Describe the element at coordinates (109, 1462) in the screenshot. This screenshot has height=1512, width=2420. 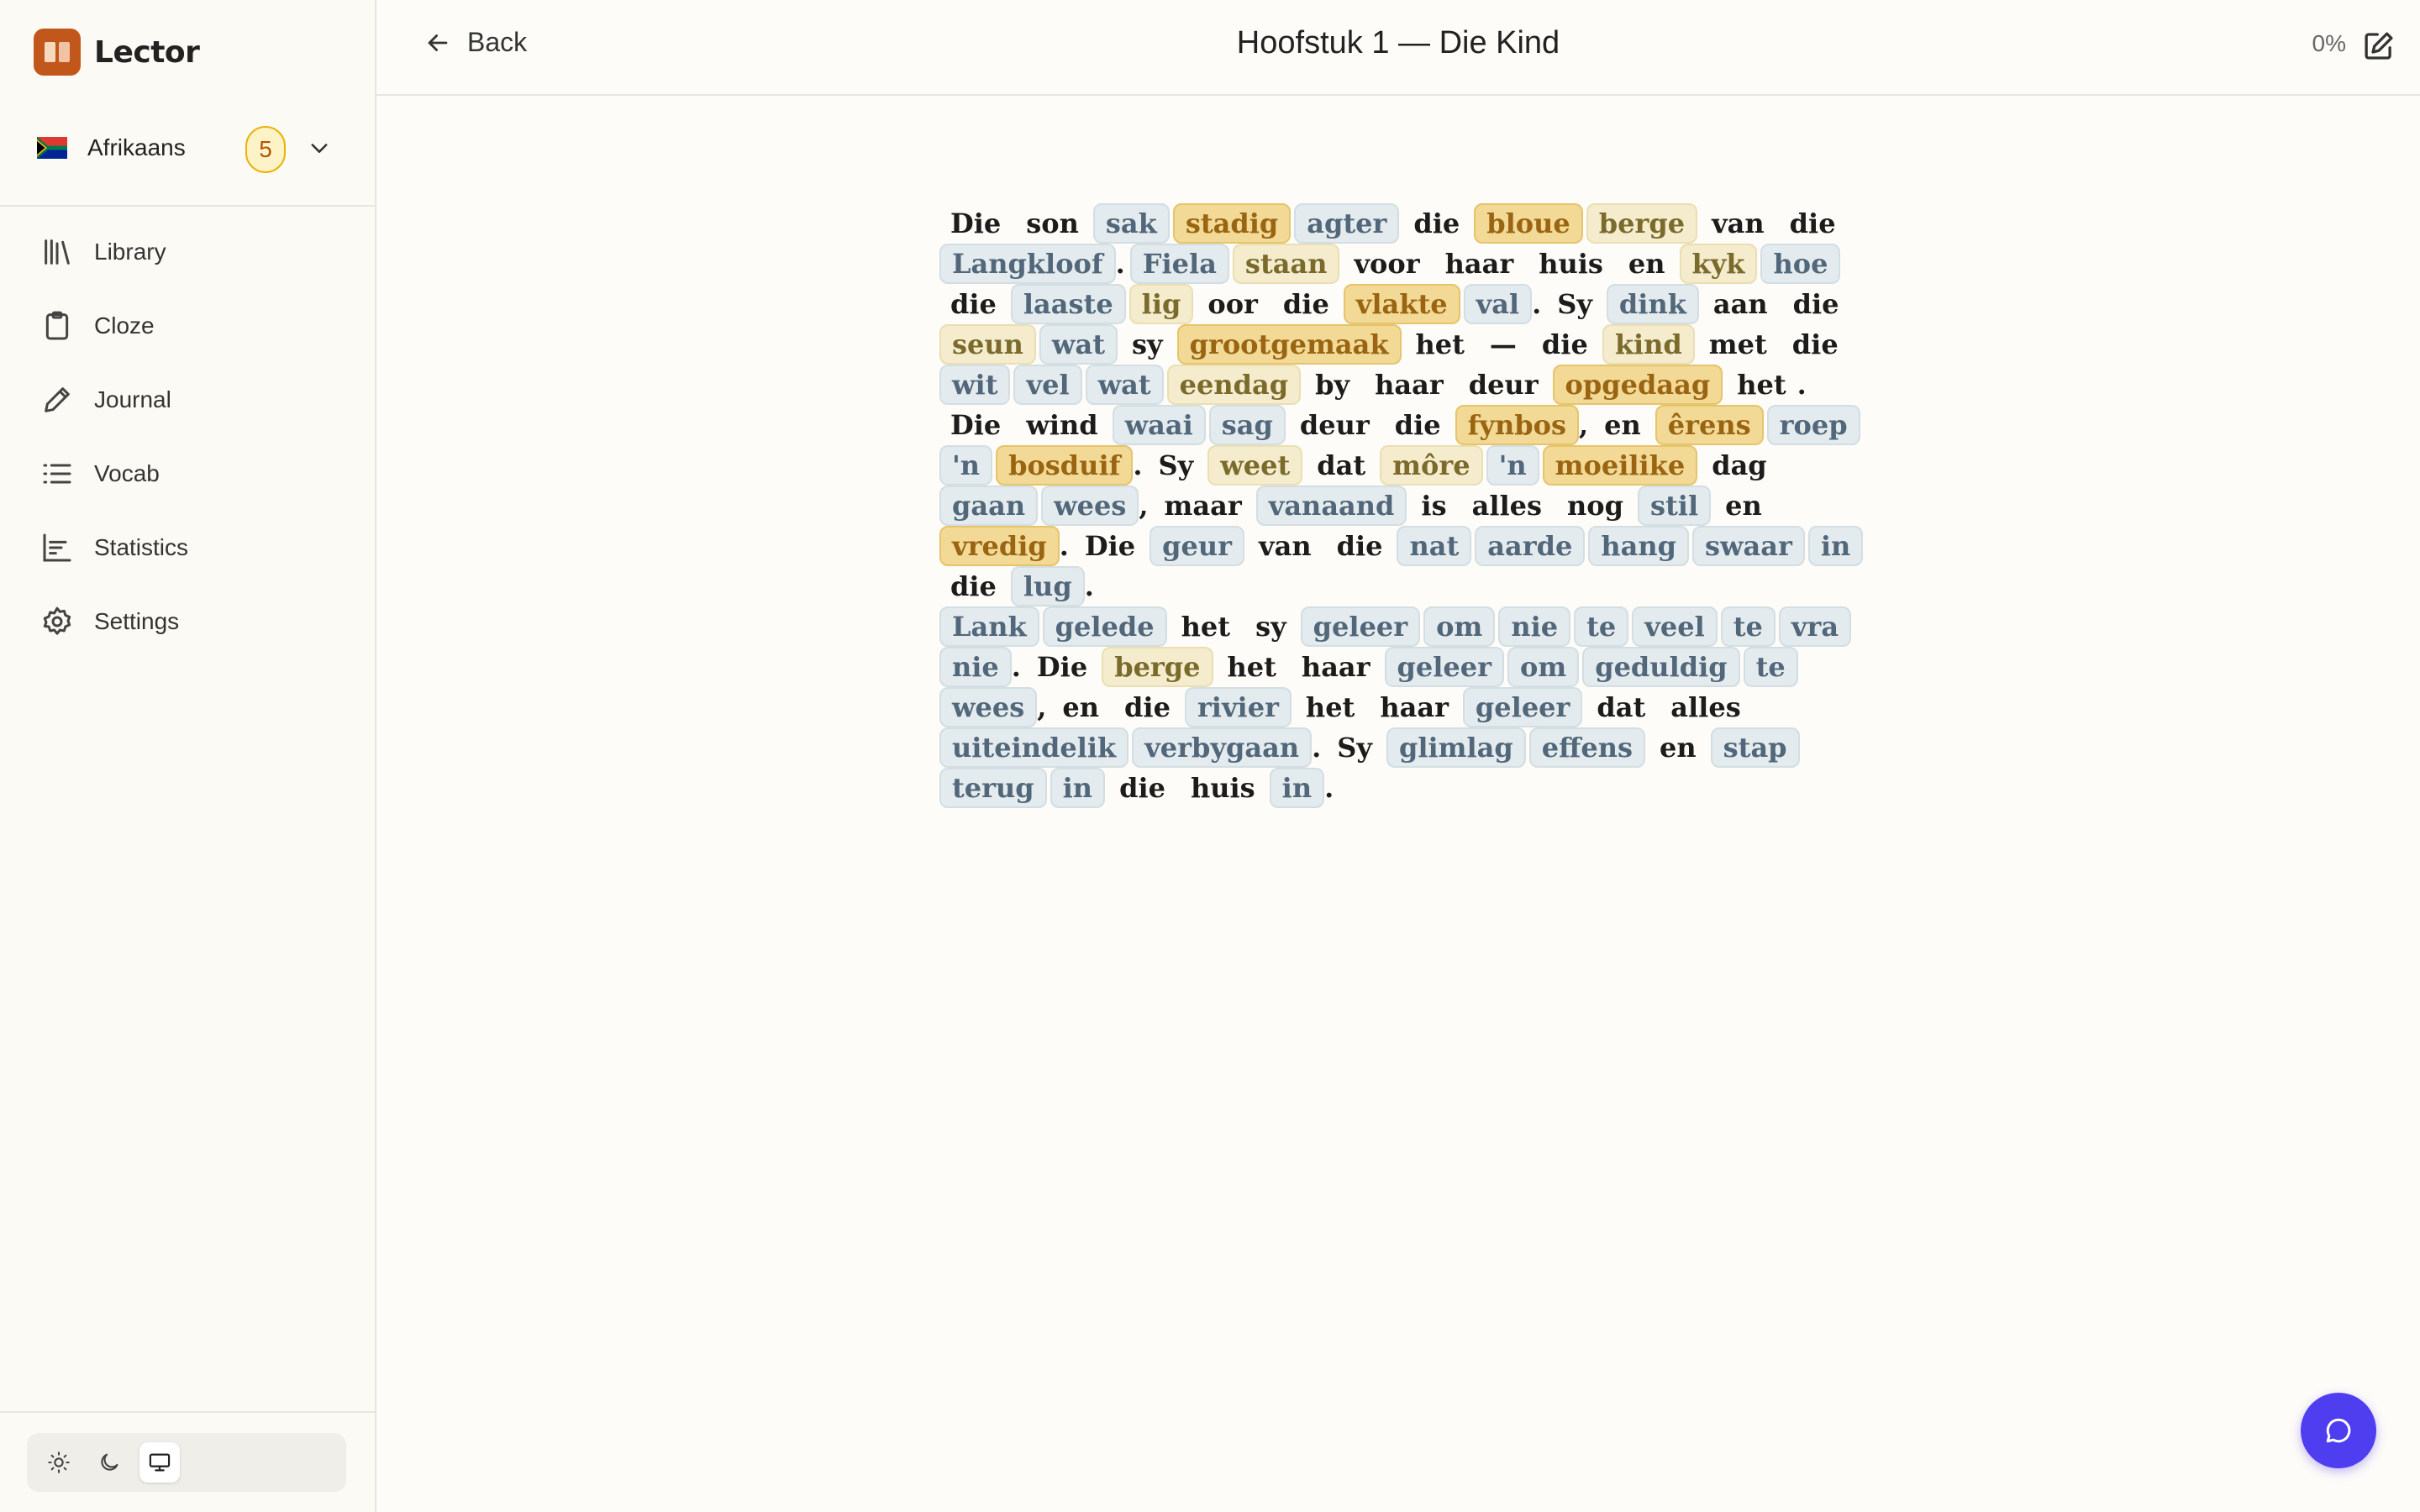
I see `theme-dark-button` at that location.